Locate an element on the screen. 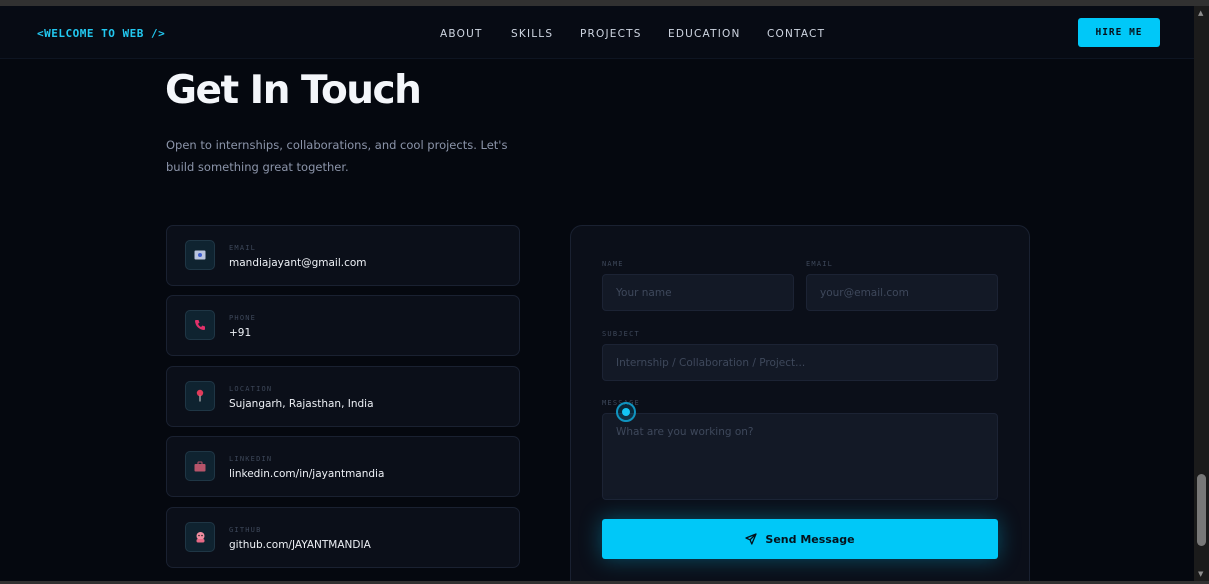 This screenshot has height=584, width=1209. send-message-label: Send Message is located at coordinates (810, 539).